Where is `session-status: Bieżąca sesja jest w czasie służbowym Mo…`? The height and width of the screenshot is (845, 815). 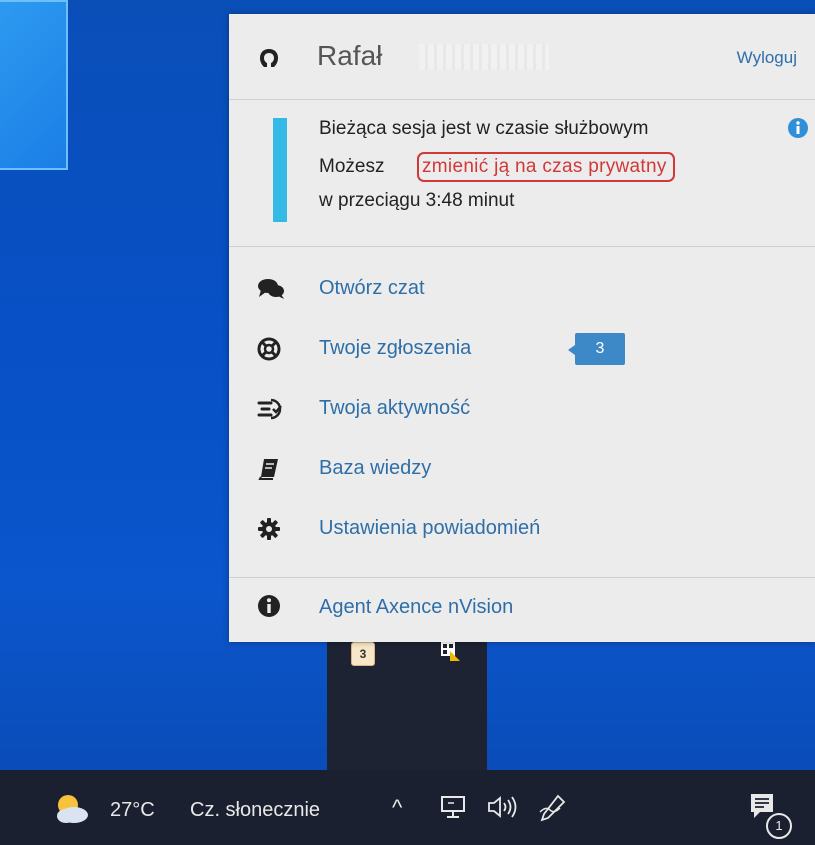 session-status: Bieżąca sesja jest w czasie służbowym Mo… is located at coordinates (522, 173).